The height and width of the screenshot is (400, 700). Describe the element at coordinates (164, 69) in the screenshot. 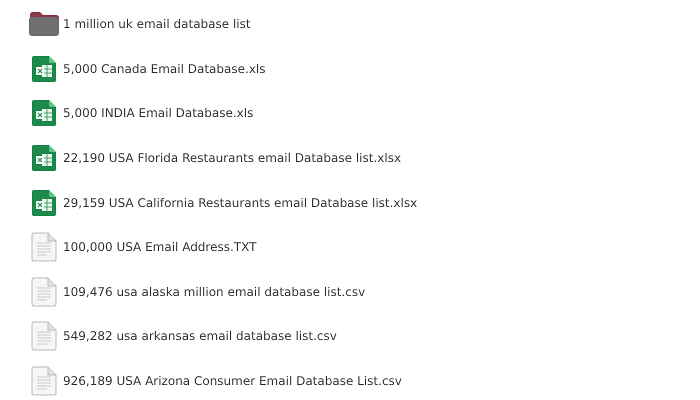

I see `file-name: 5,000 Canada Email Database.xls` at that location.